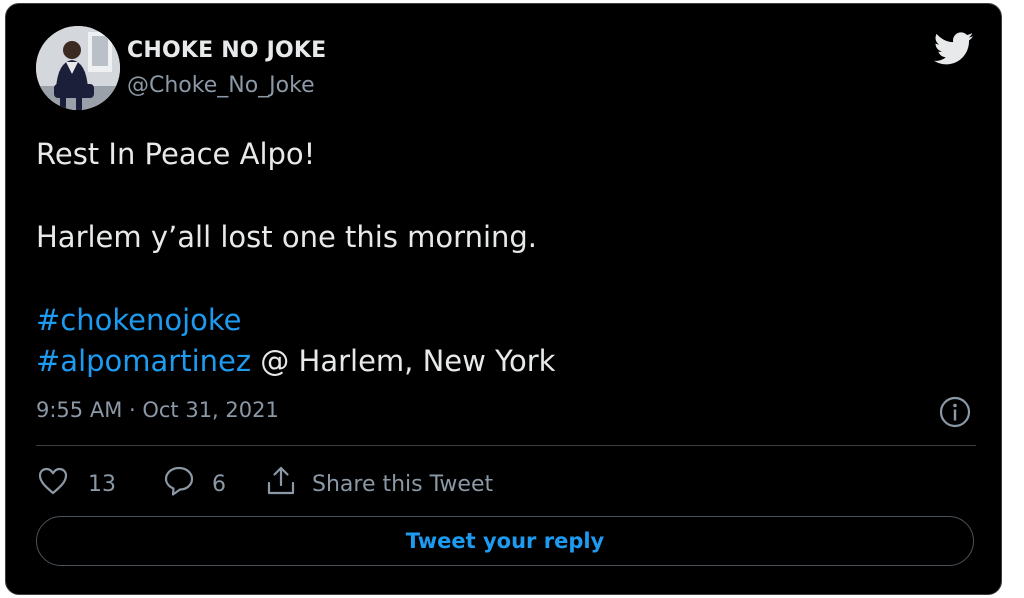 This screenshot has height=598, width=1024. I want to click on share-label: Share this Tweet, so click(403, 484).